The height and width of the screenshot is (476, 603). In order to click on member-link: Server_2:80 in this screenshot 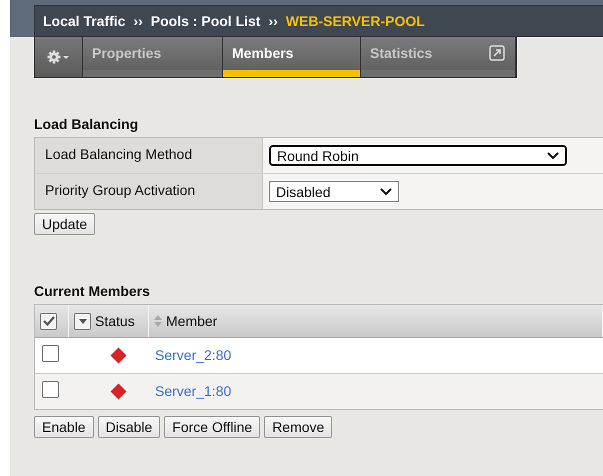, I will do `click(193, 354)`.